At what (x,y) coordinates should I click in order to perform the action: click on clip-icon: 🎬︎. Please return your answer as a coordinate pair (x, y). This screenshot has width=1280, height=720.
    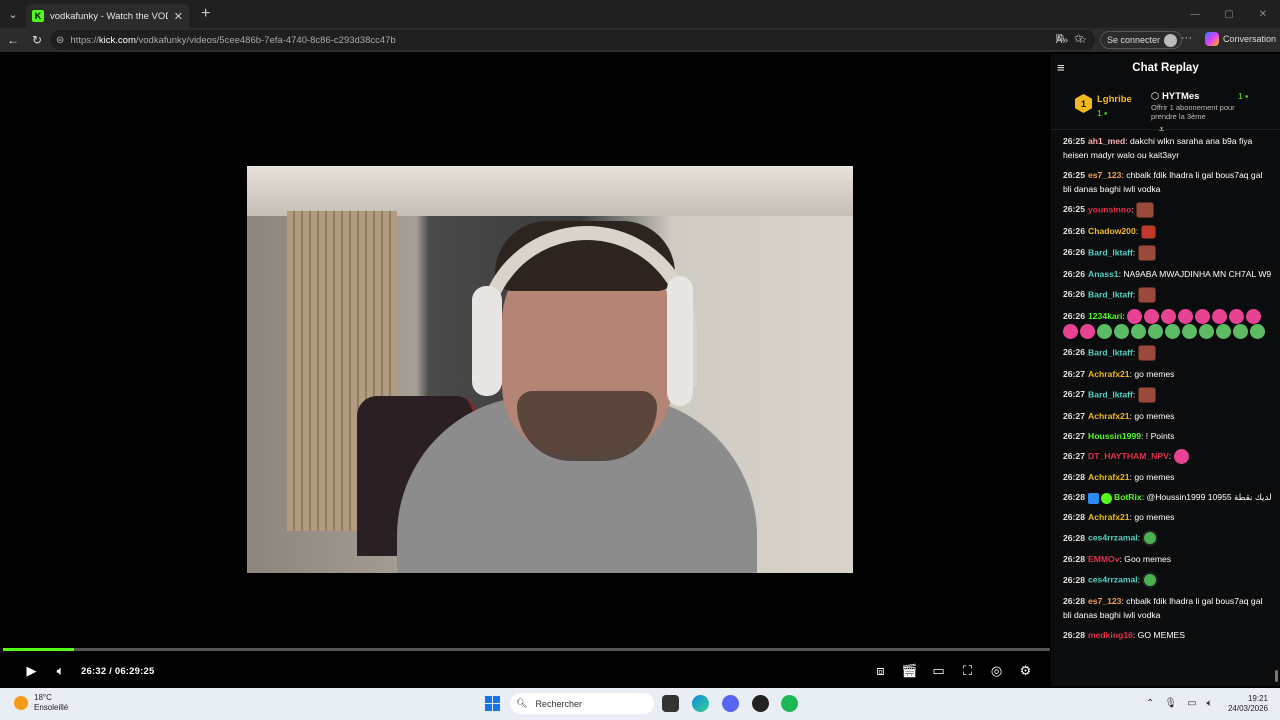
    Looking at the image, I should click on (909, 671).